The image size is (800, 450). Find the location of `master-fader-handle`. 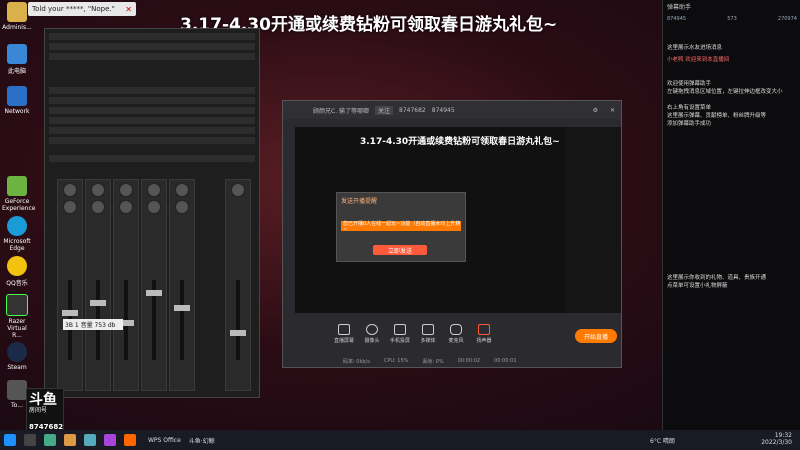

master-fader-handle is located at coordinates (238, 333).